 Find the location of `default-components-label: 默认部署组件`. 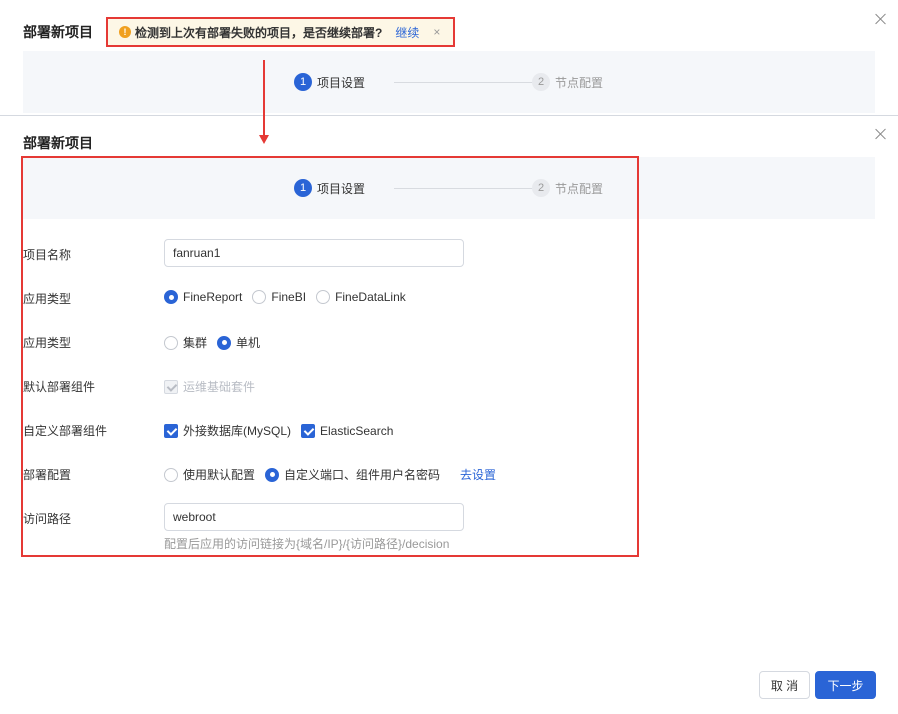

default-components-label: 默认部署组件 is located at coordinates (59, 387).